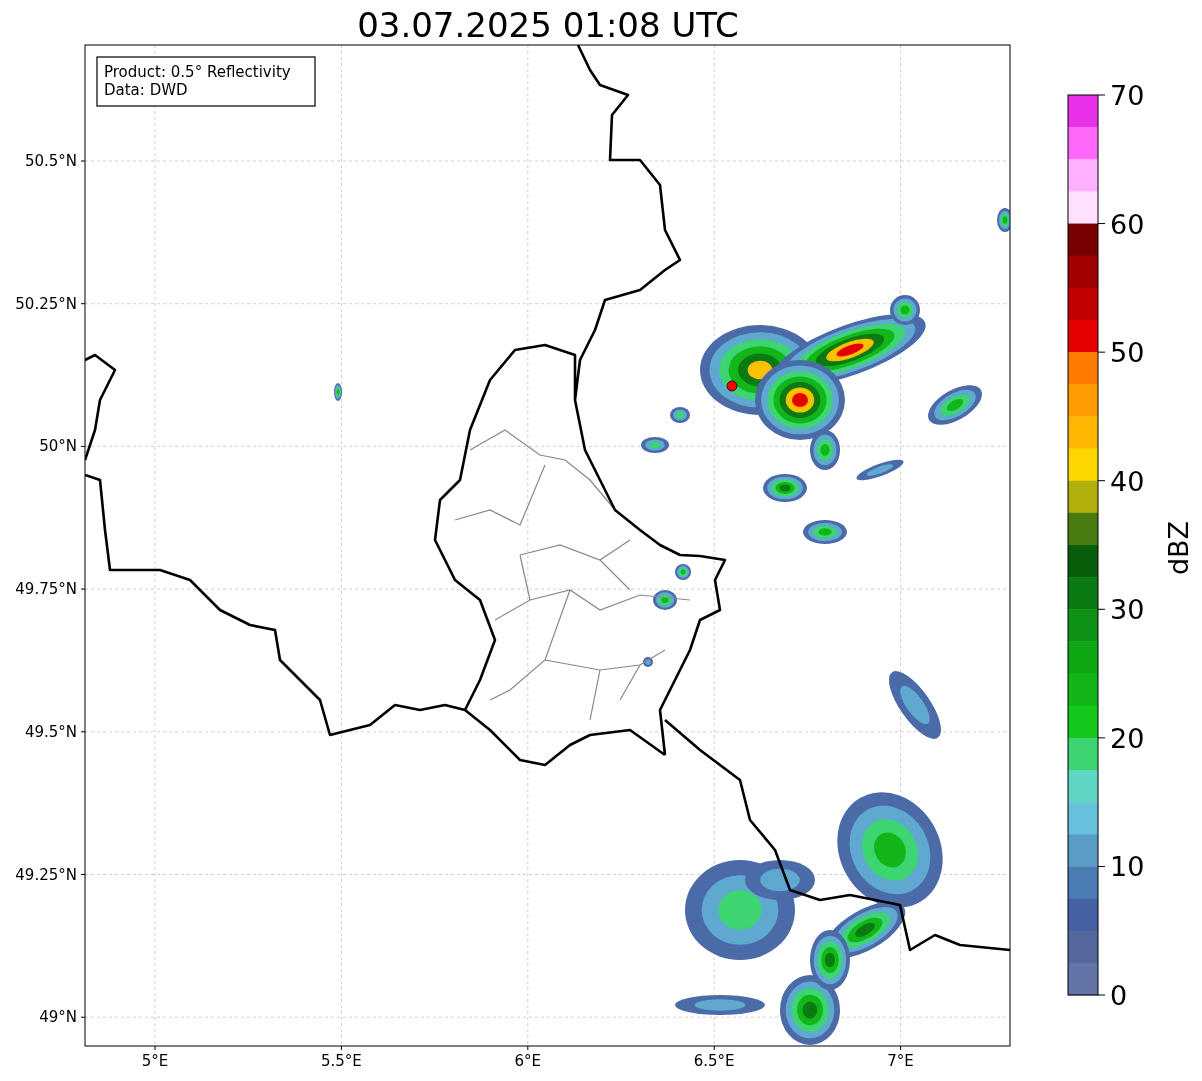 This screenshot has height=1081, width=1202. I want to click on colorbar-tick-label: 0, so click(1119, 995).